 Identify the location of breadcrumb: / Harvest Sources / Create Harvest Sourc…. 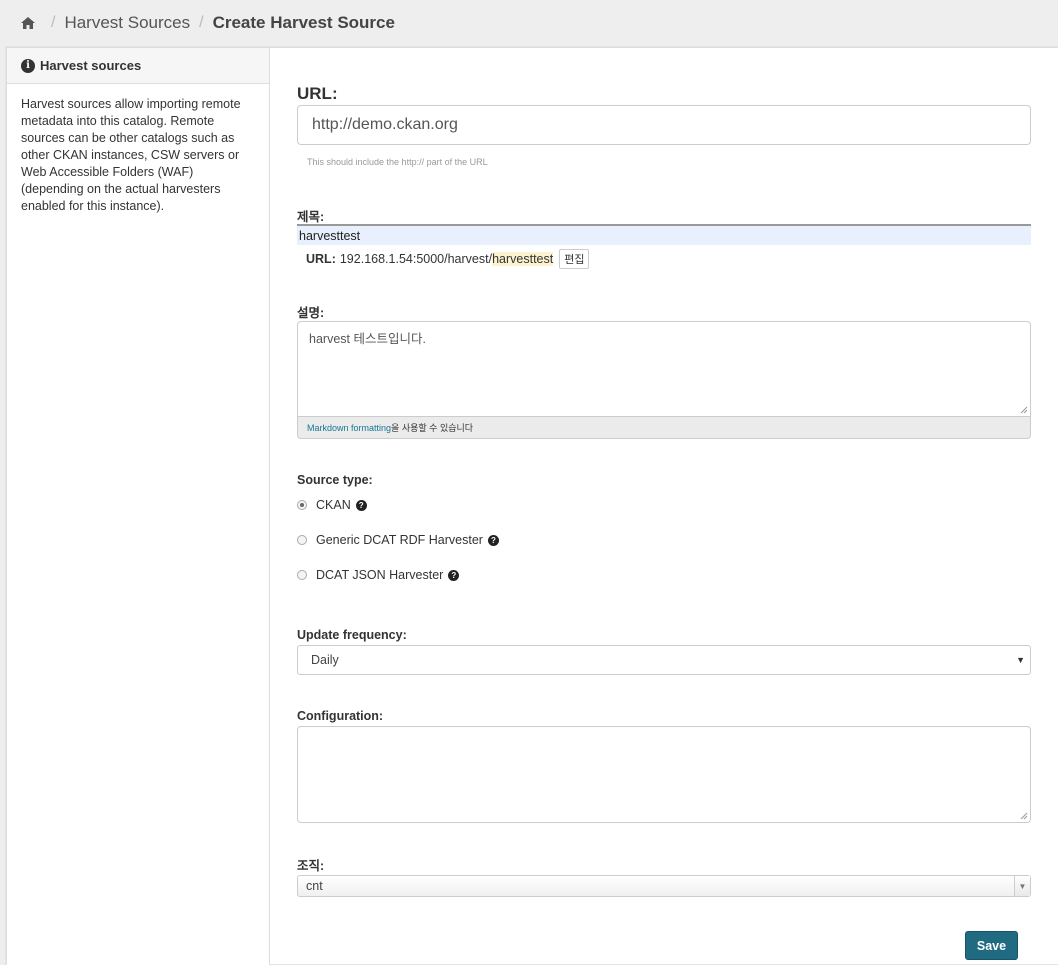
(529, 23).